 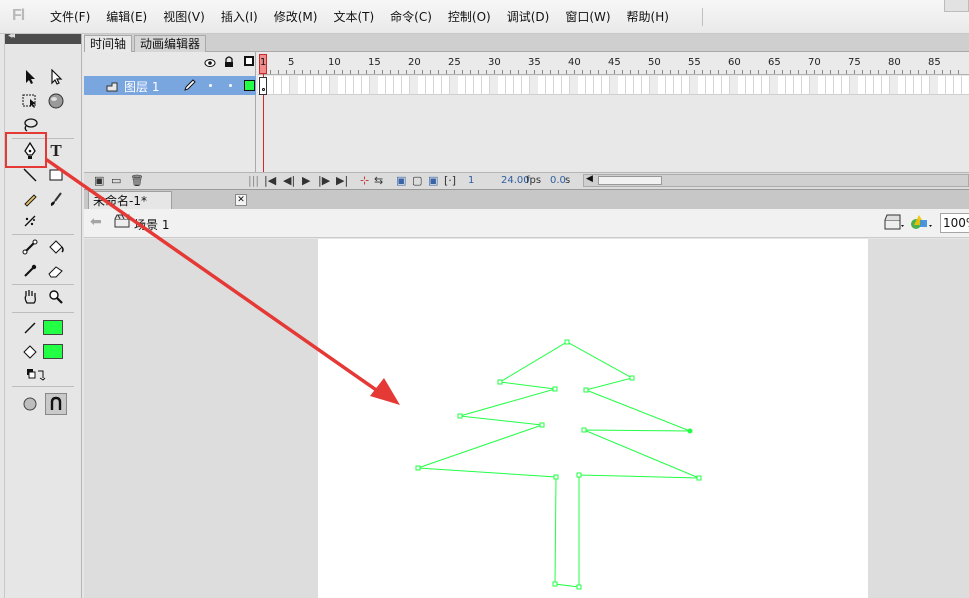 I want to click on next-frame-icon: |▶, so click(x=324, y=180).